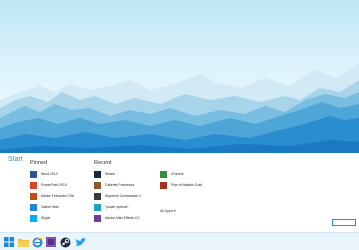 Image resolution: width=359 pixels, height=250 pixels. I want to click on app-label: uTorrent, so click(177, 174).